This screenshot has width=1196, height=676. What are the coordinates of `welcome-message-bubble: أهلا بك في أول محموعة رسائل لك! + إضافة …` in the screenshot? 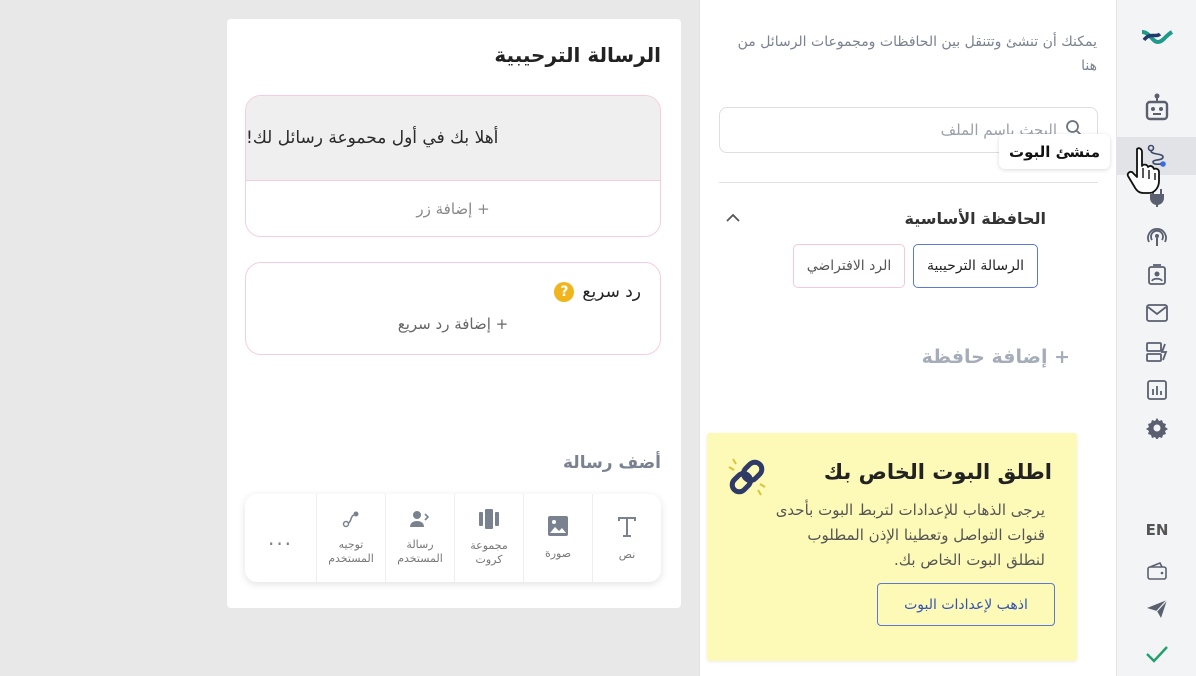 It's located at (453, 166).